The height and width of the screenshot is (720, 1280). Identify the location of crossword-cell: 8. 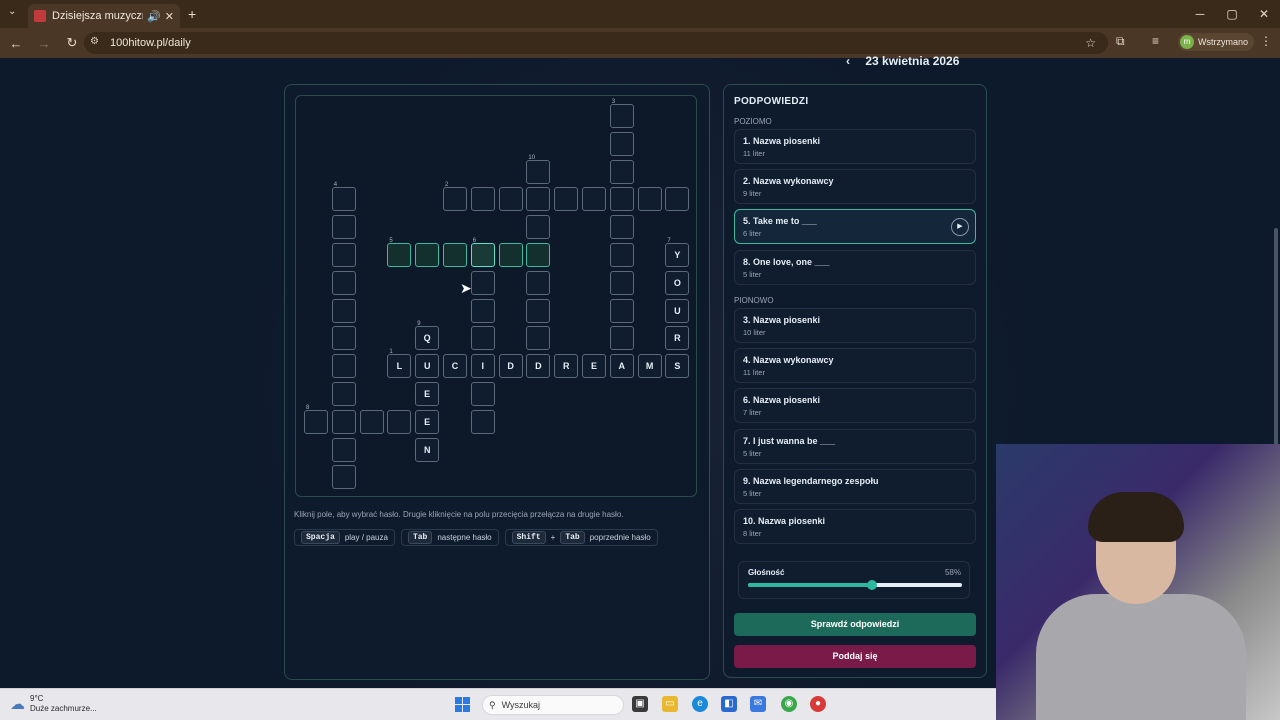
(316, 419).